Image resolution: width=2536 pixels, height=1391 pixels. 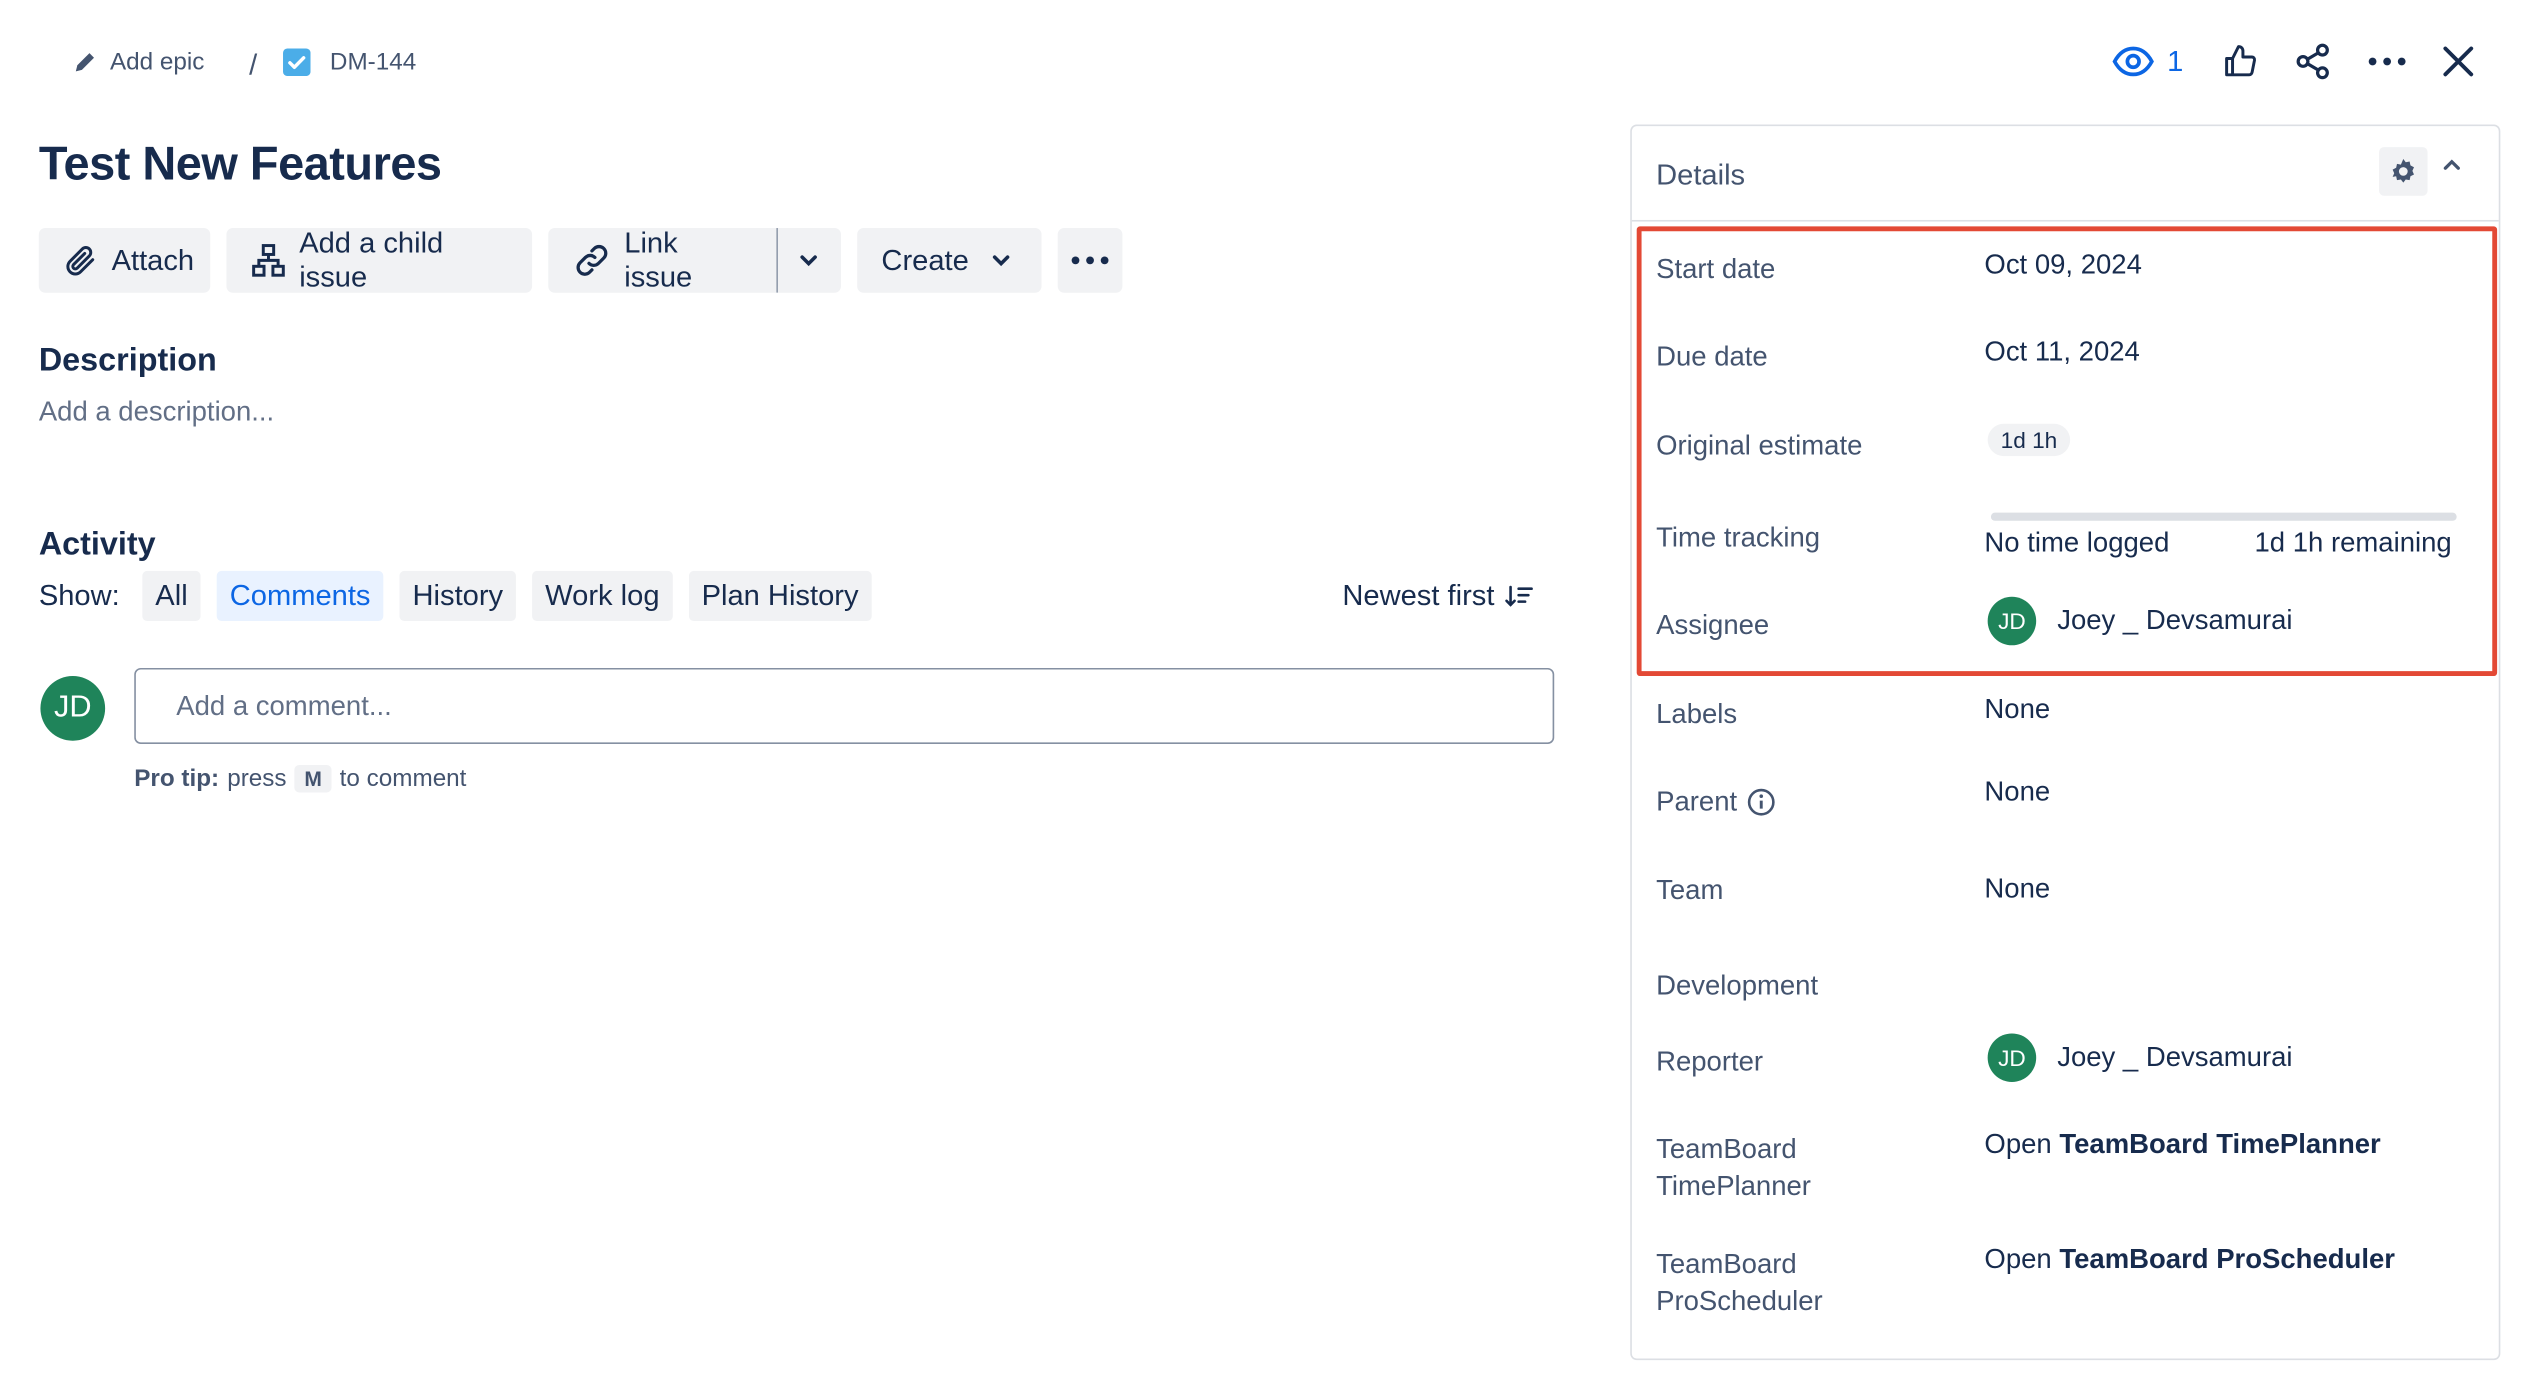 I want to click on link-issue-button: Link issue, so click(x=662, y=259).